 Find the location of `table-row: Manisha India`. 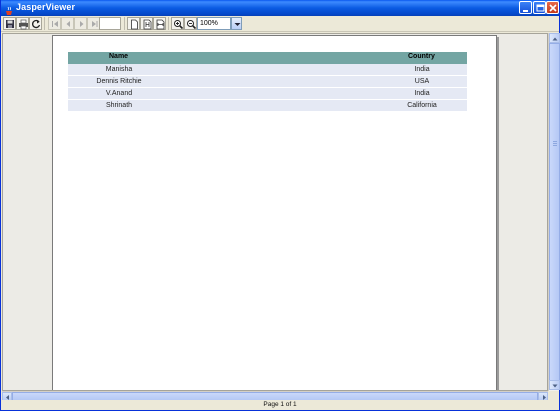

table-row: Manisha India is located at coordinates (267, 70).